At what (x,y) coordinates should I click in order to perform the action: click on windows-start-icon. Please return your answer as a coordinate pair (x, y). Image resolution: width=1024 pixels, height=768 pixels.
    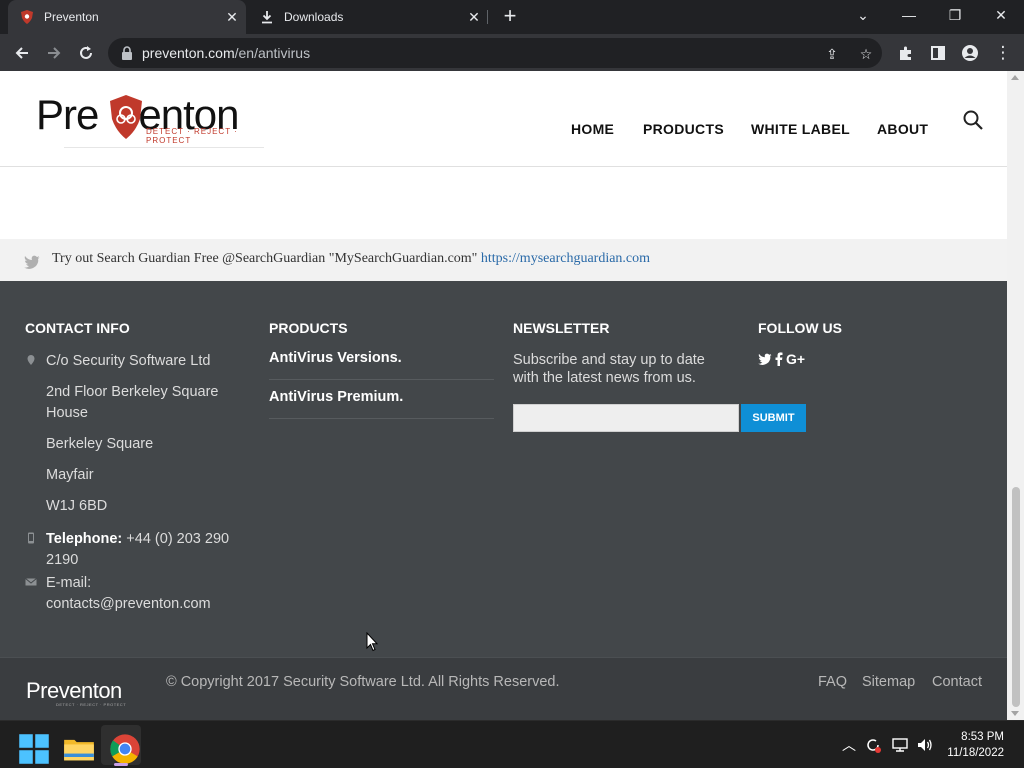
    Looking at the image, I should click on (34, 749).